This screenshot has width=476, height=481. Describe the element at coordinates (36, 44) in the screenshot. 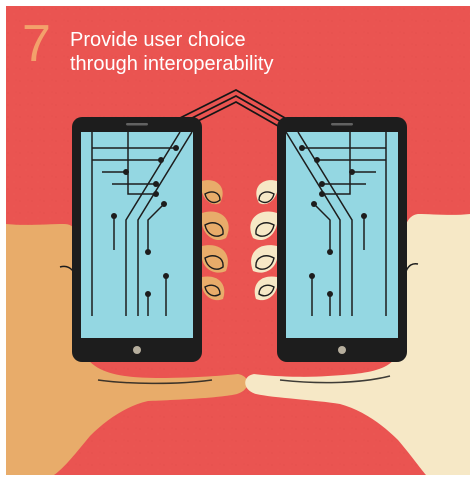

I see `section-number: 7` at that location.